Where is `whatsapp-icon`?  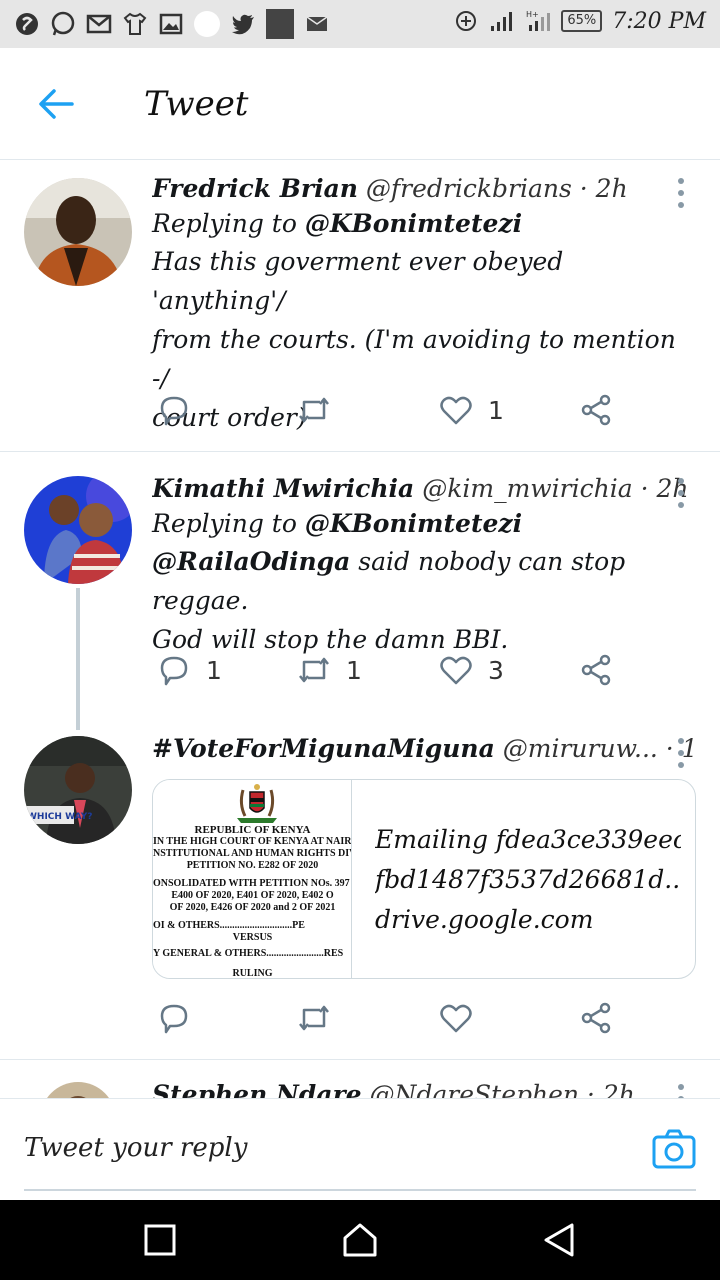 whatsapp-icon is located at coordinates (63, 24).